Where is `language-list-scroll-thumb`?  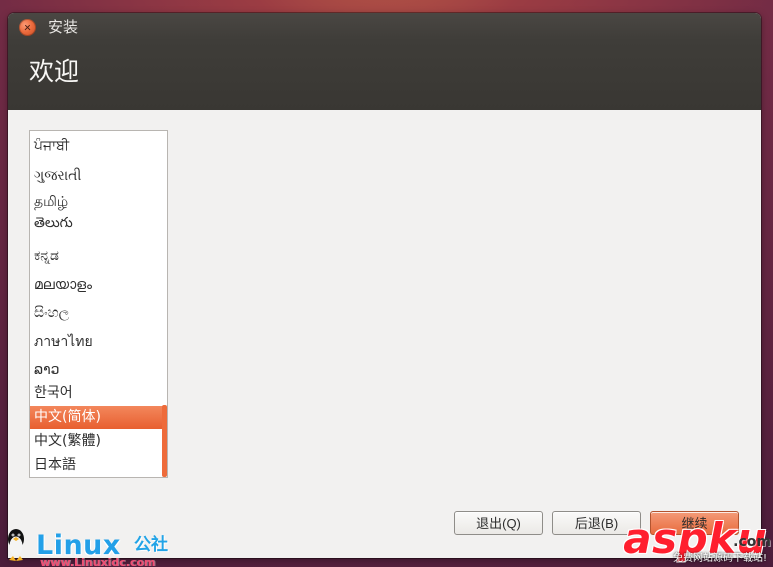
language-list-scroll-thumb is located at coordinates (164, 441).